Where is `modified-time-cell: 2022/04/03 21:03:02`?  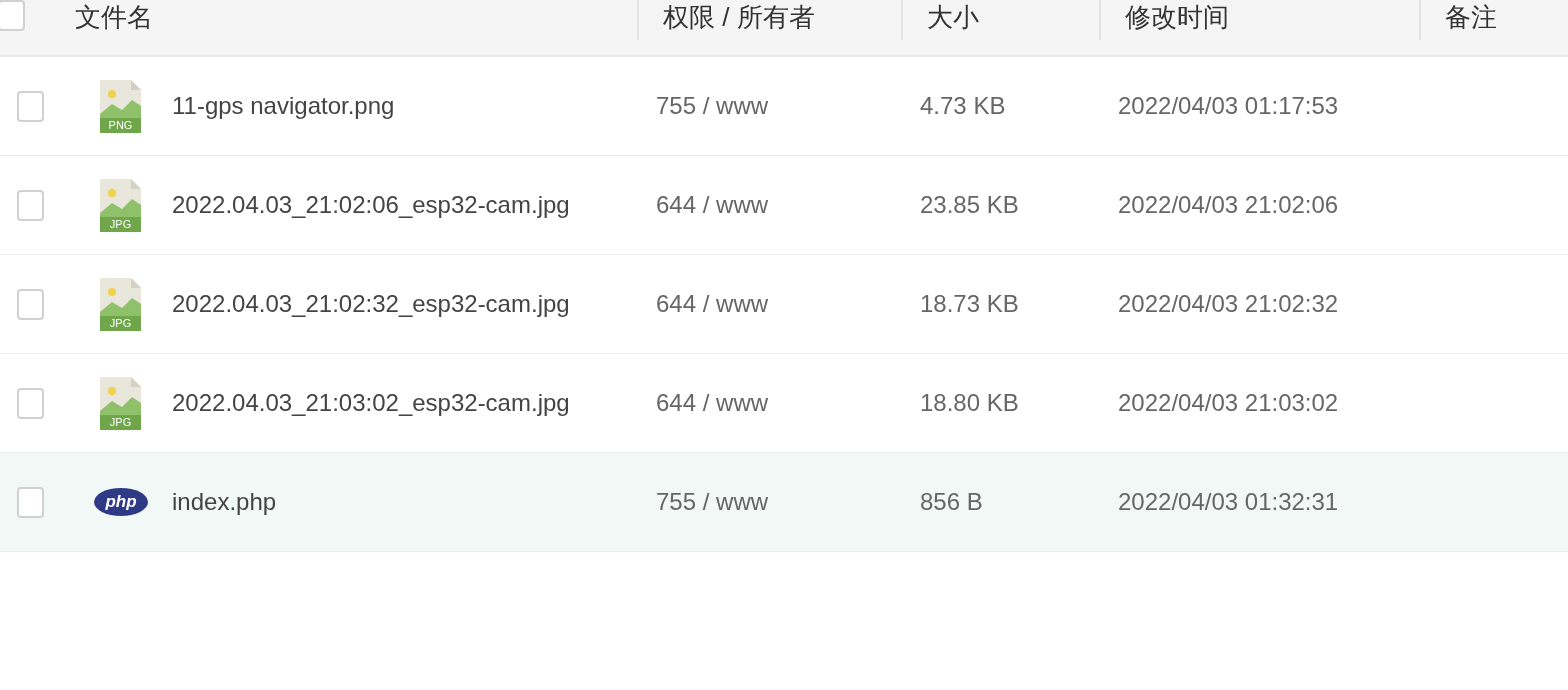 modified-time-cell: 2022/04/03 21:03:02 is located at coordinates (1228, 403).